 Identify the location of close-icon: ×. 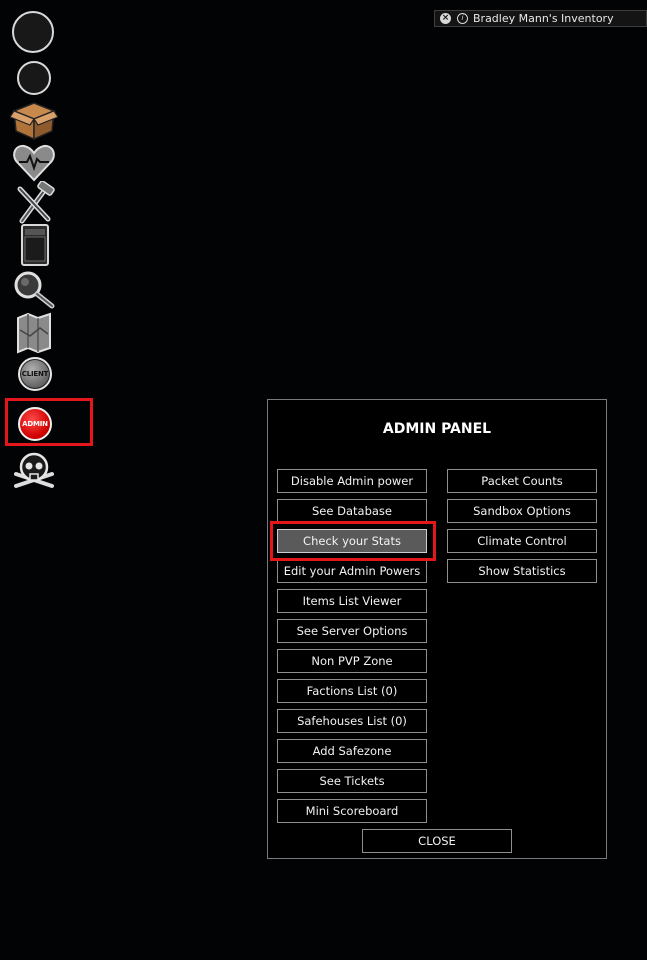
(445, 18).